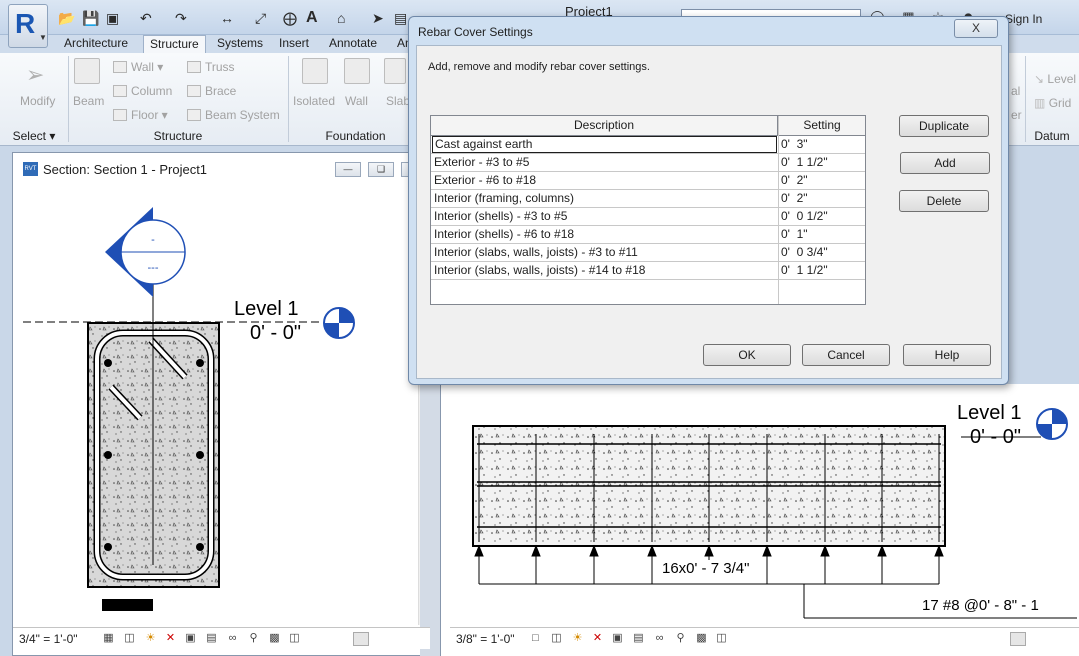 Image resolution: width=1079 pixels, height=656 pixels. I want to click on description-cell: Exterior - #3 to #5, so click(604, 162).